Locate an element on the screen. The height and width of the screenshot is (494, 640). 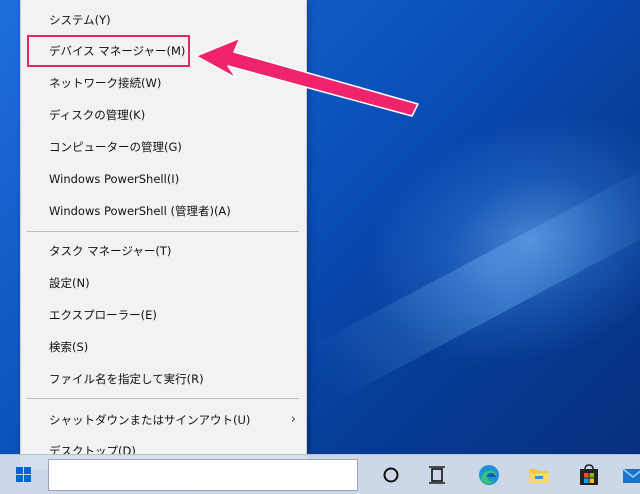
start-button is located at coordinates (24, 474).